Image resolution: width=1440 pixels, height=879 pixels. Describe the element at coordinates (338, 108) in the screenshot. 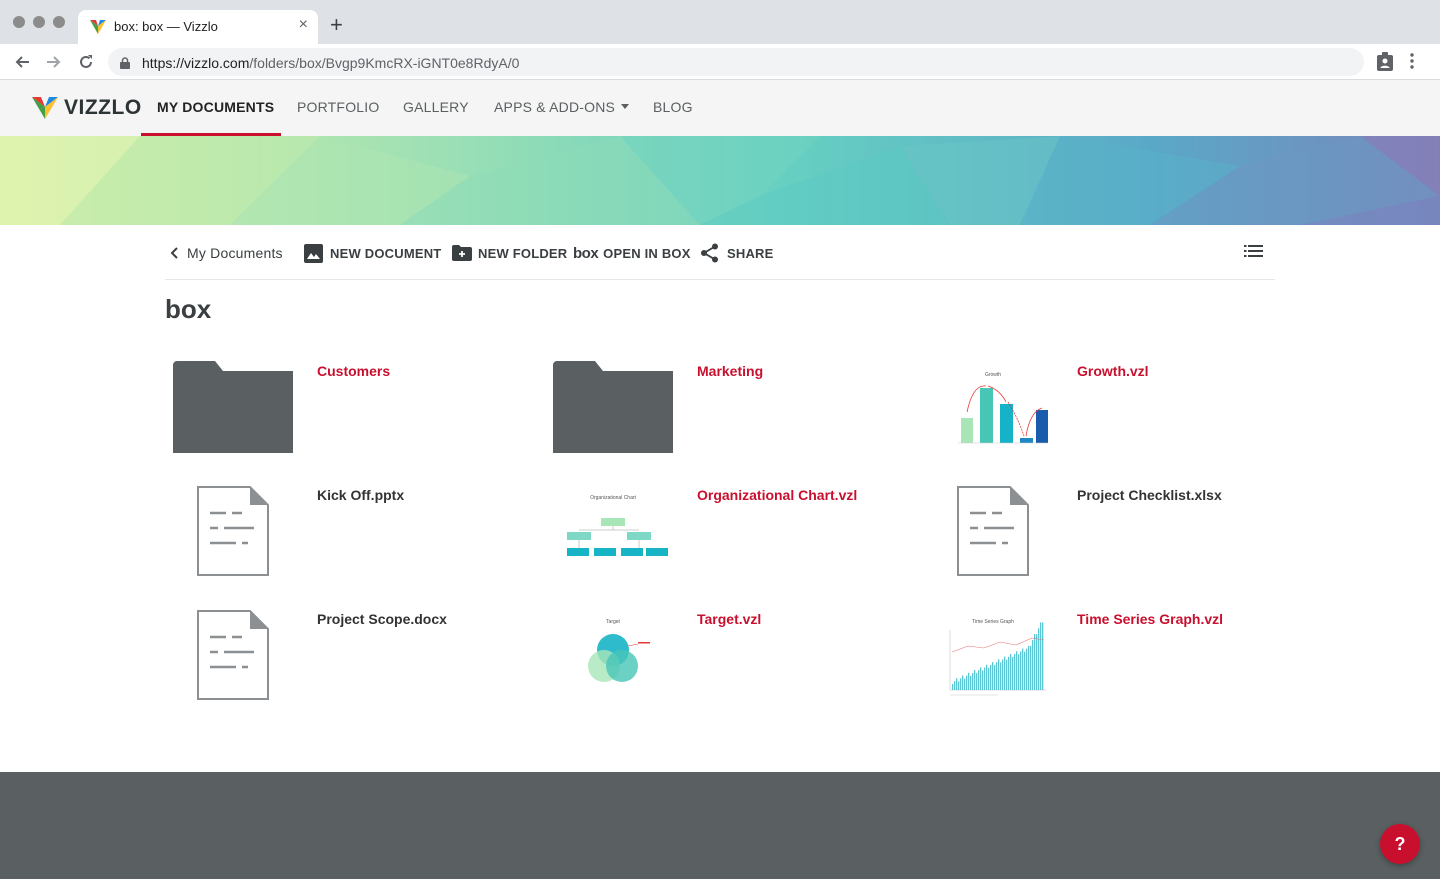

I see `nav-portfolio: PORTFOLIO` at that location.